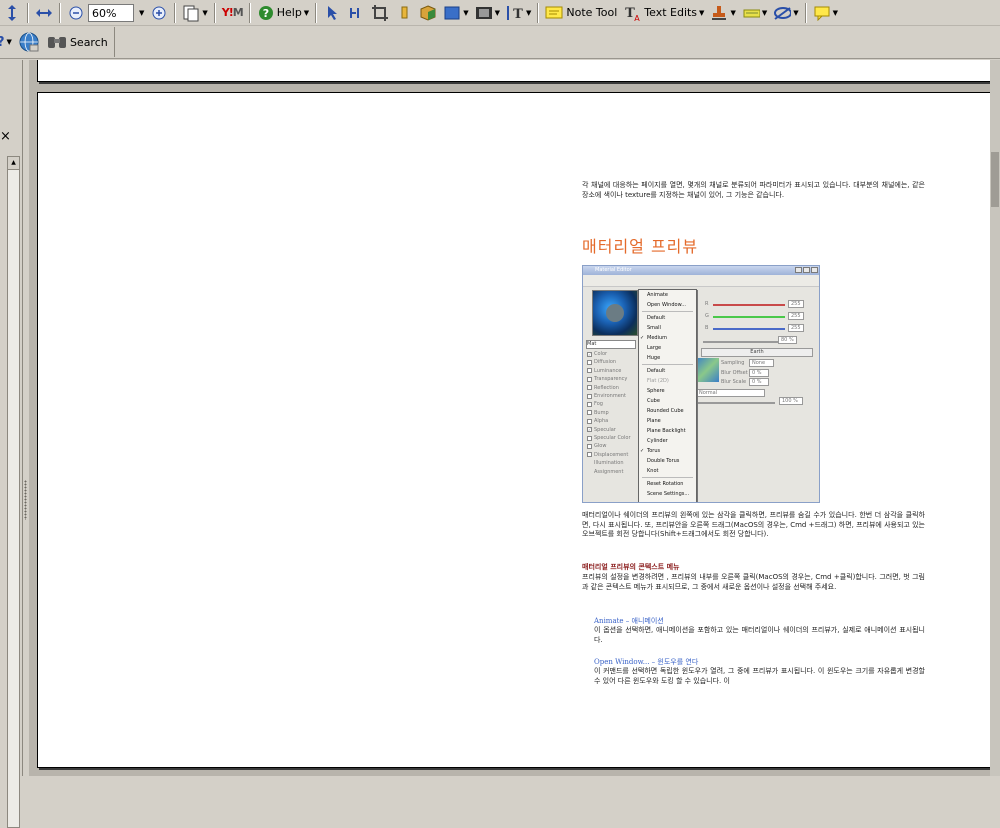 This screenshot has width=1000, height=828. I want to click on channel-label: Specular Color, so click(612, 438).